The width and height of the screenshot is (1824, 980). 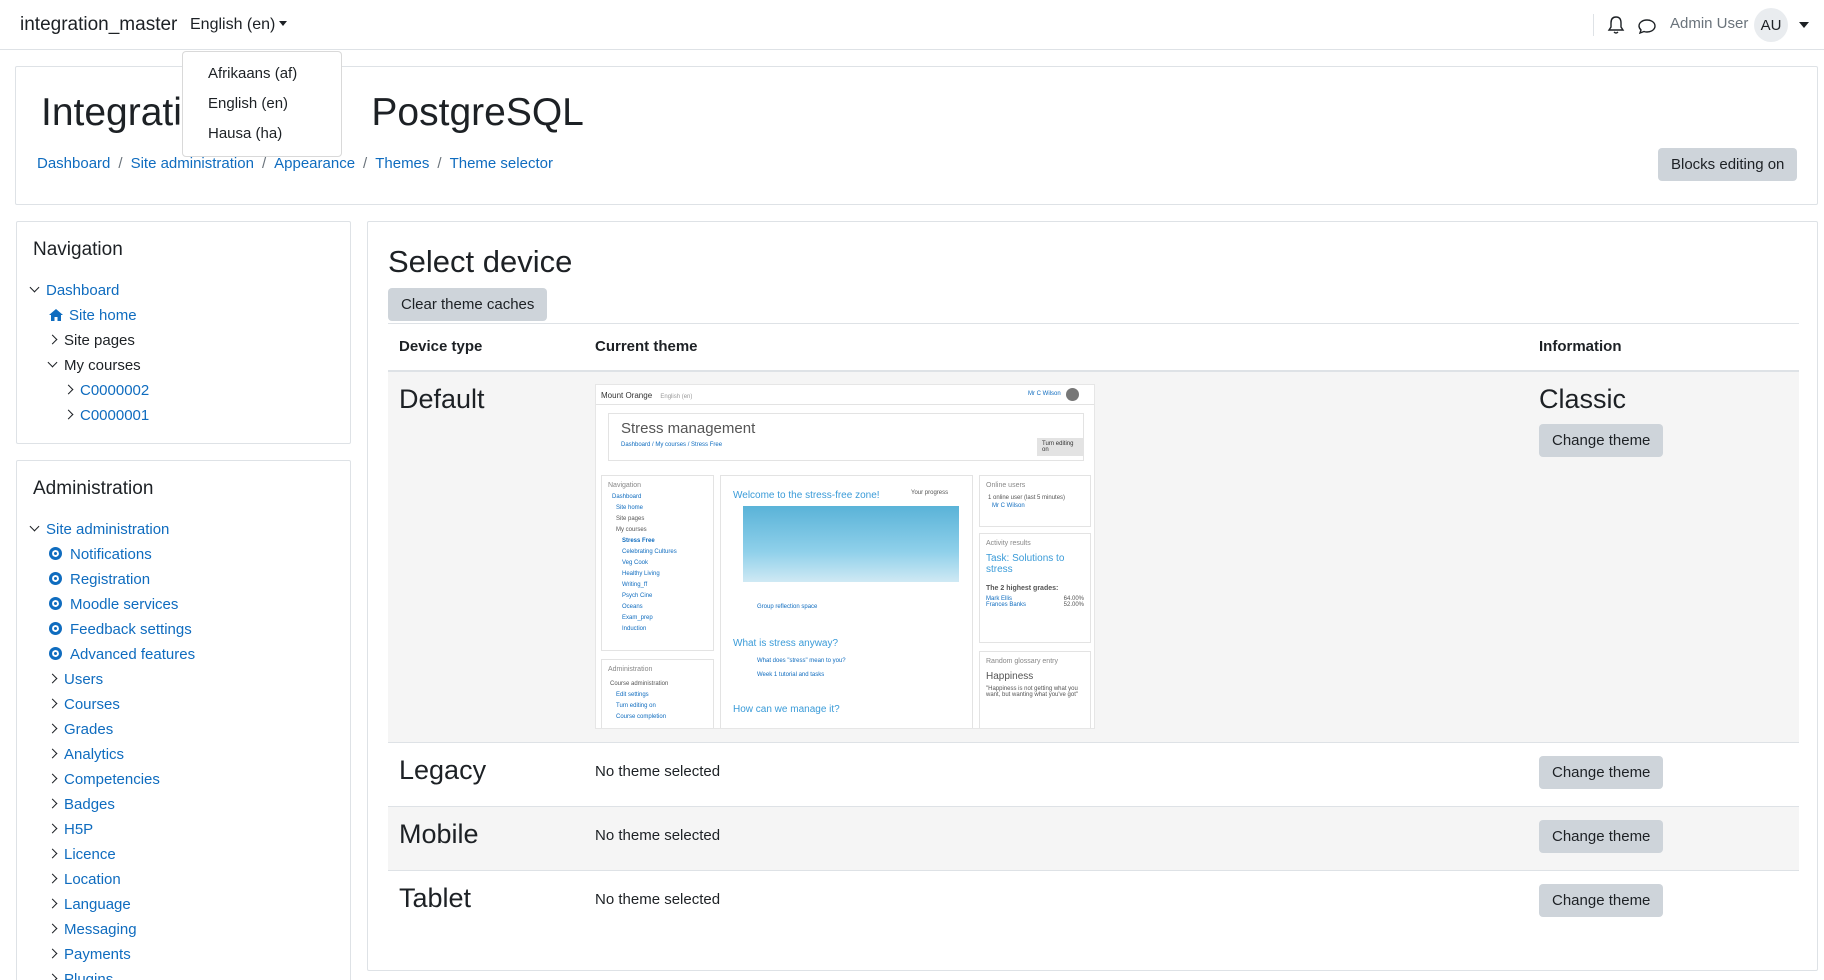 I want to click on user-avatar: AU, so click(x=1771, y=25).